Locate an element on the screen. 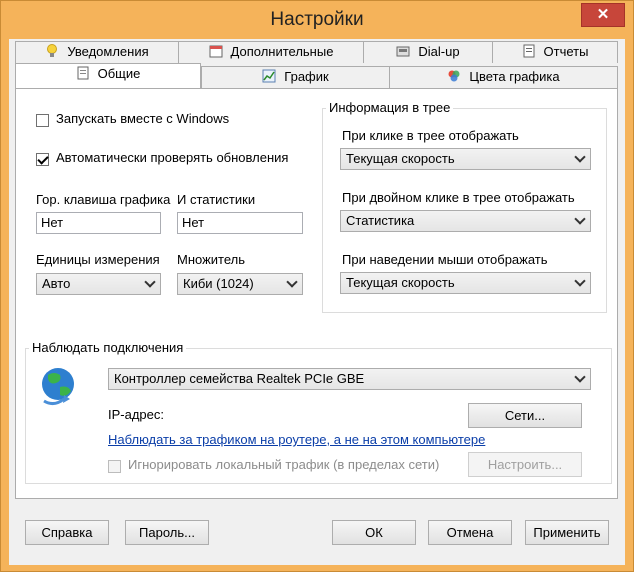  multiplier-label: Множитель is located at coordinates (211, 259).